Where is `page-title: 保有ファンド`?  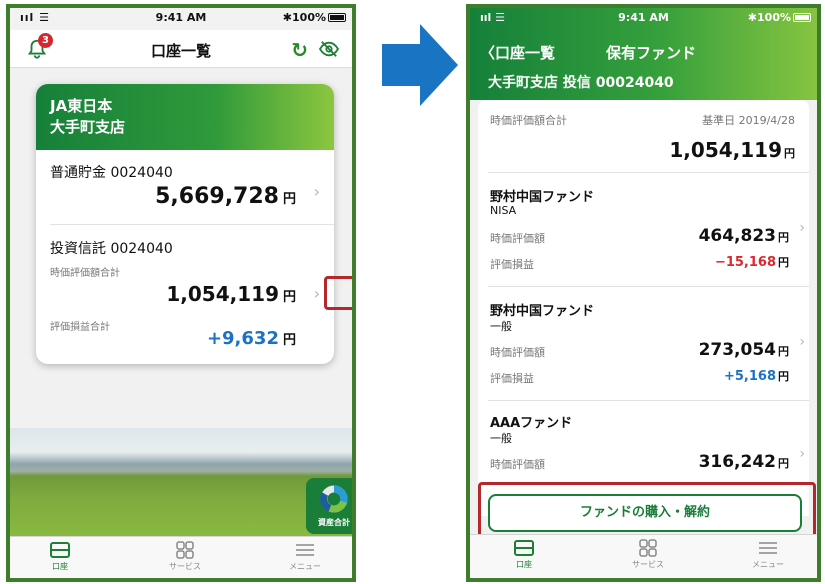 page-title: 保有ファンド is located at coordinates (651, 53).